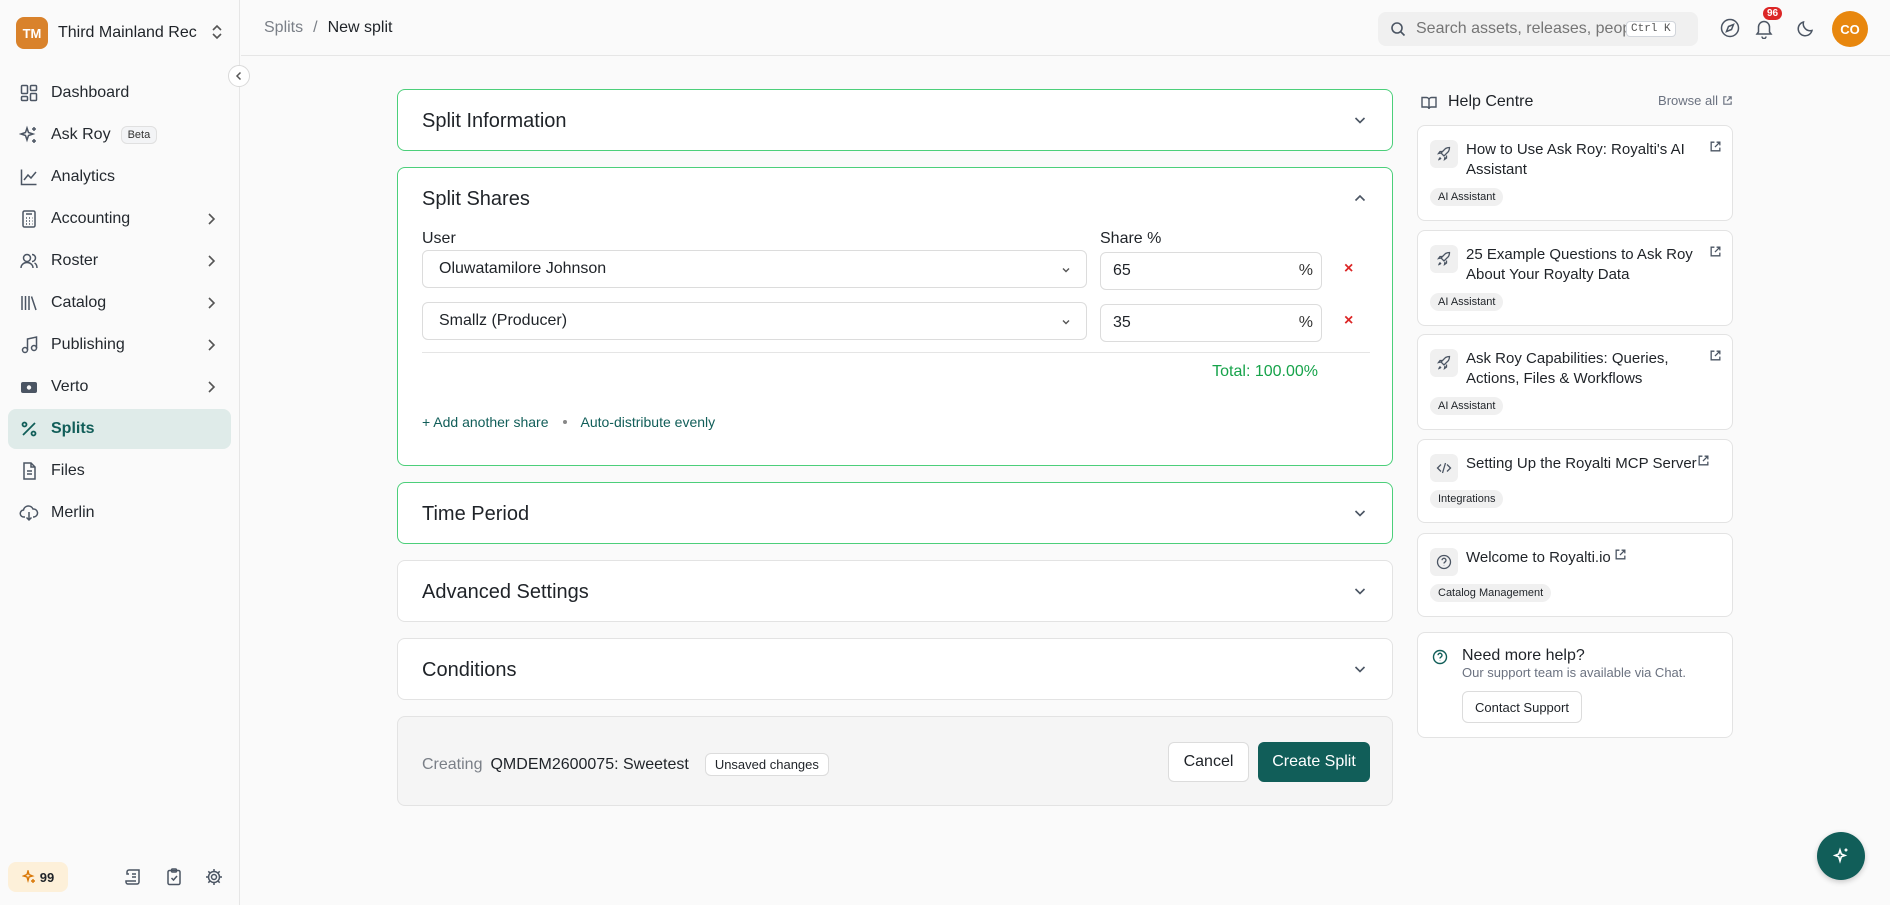 The image size is (1890, 905). What do you see at coordinates (1491, 593) in the screenshot?
I see `help-article-tag: Catalog Management` at bounding box center [1491, 593].